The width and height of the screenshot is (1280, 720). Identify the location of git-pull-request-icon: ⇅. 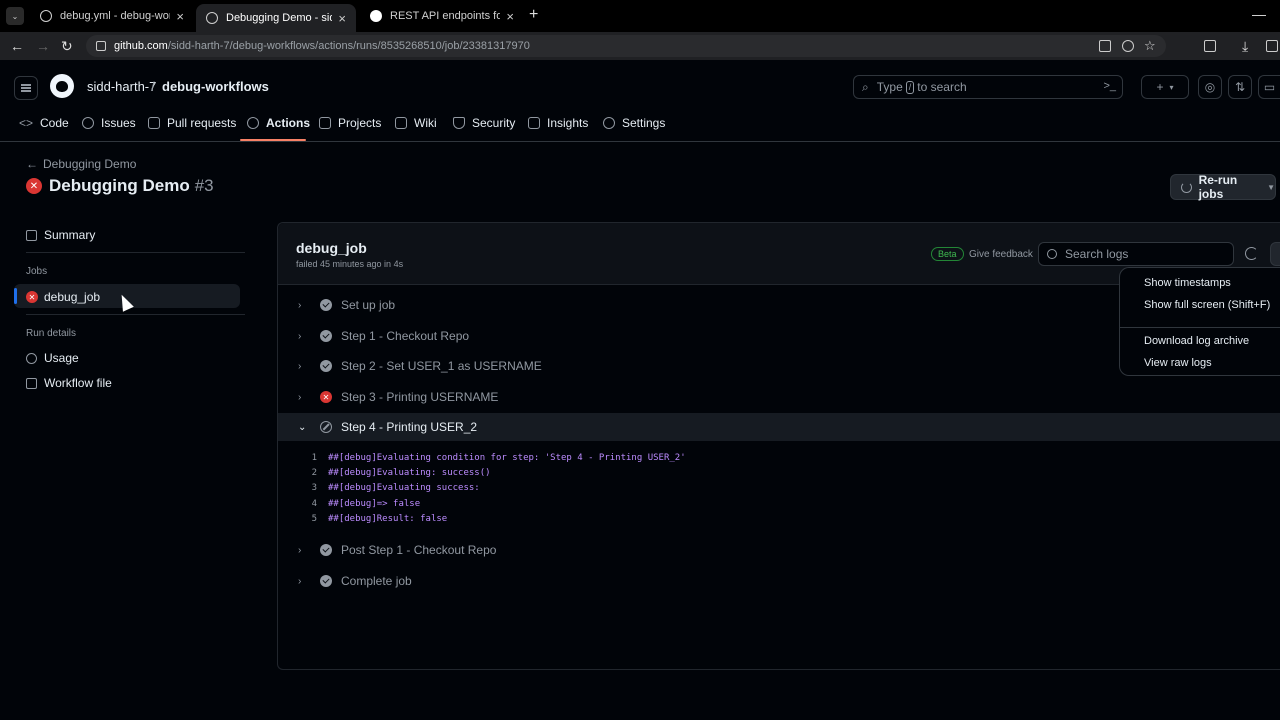
(1240, 87).